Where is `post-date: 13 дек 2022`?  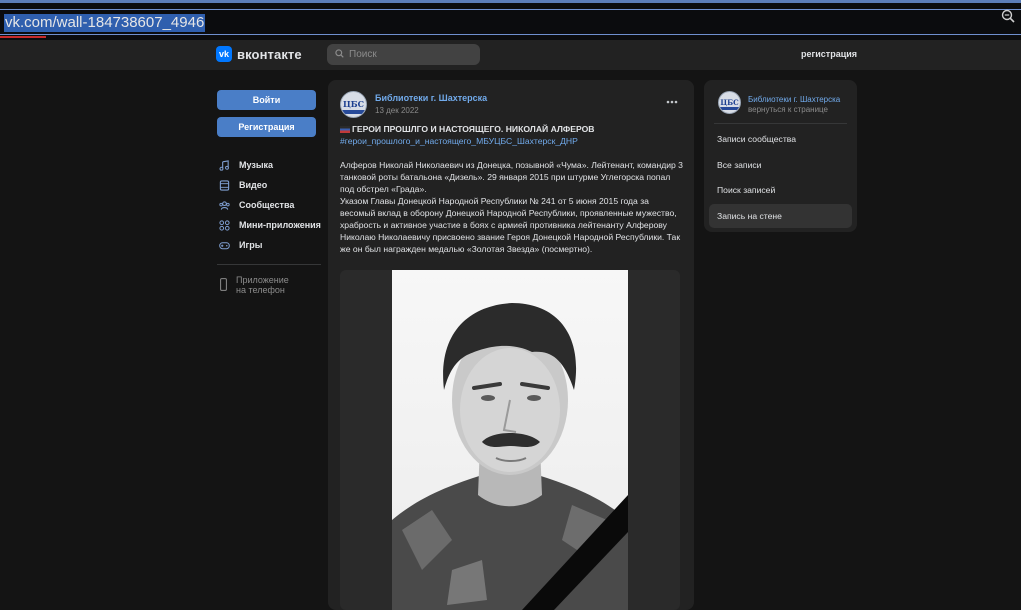 post-date: 13 дек 2022 is located at coordinates (397, 110).